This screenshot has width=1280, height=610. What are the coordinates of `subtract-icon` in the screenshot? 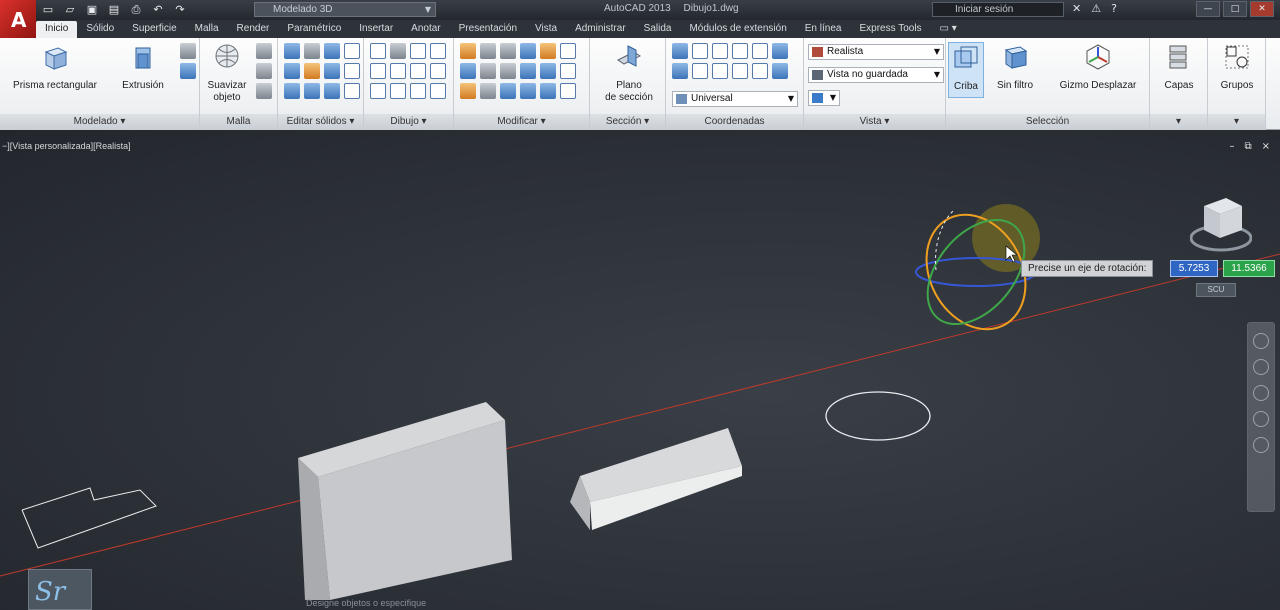 It's located at (292, 71).